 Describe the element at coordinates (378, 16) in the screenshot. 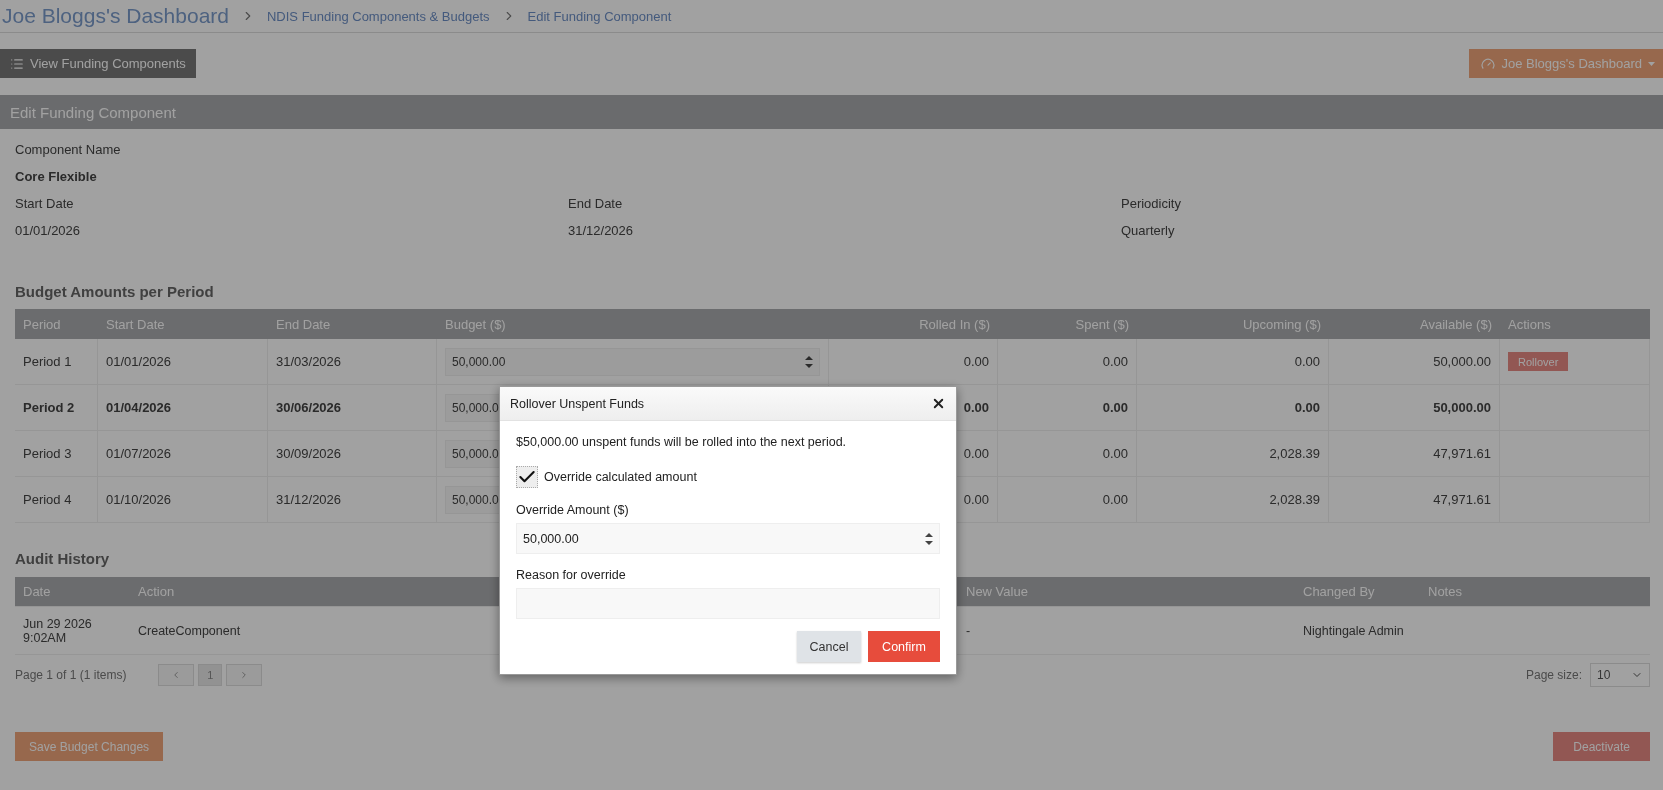

I see `breadcrumb-link: NDIS Funding Components & Budgets` at that location.